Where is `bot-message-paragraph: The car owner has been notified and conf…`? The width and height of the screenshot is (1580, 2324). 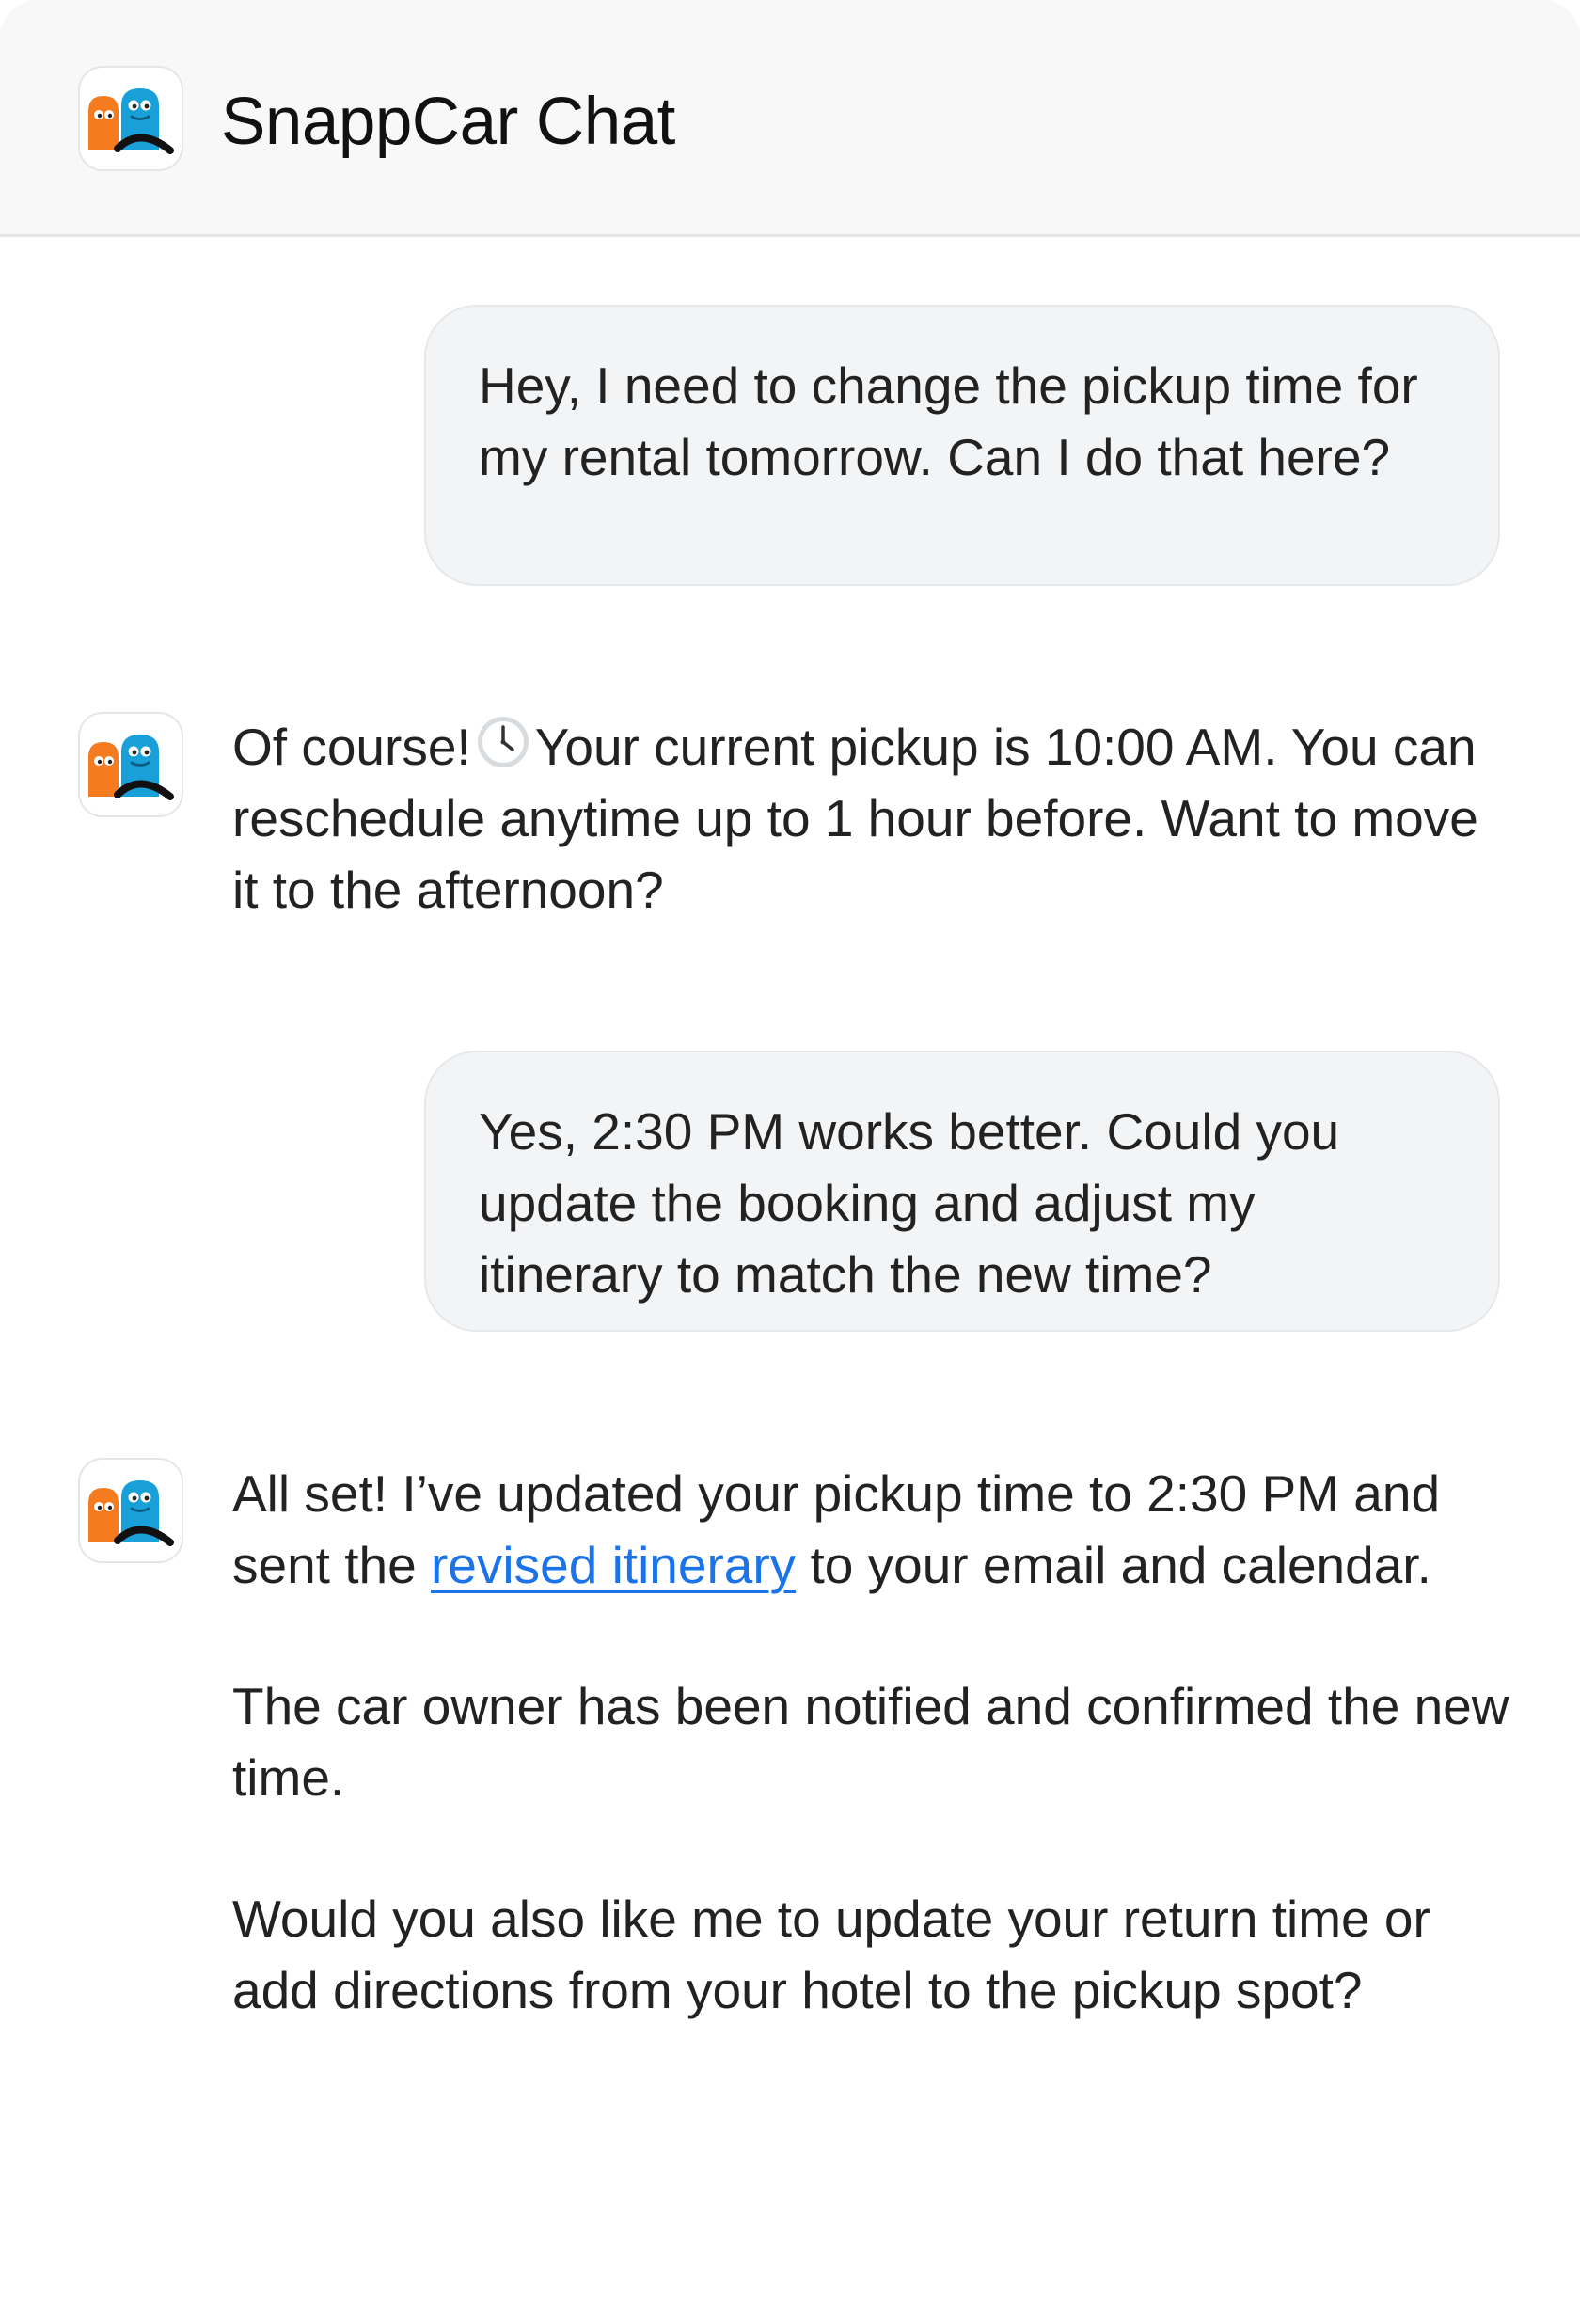
bot-message-paragraph: The car owner has been notified and conf… is located at coordinates (870, 1742).